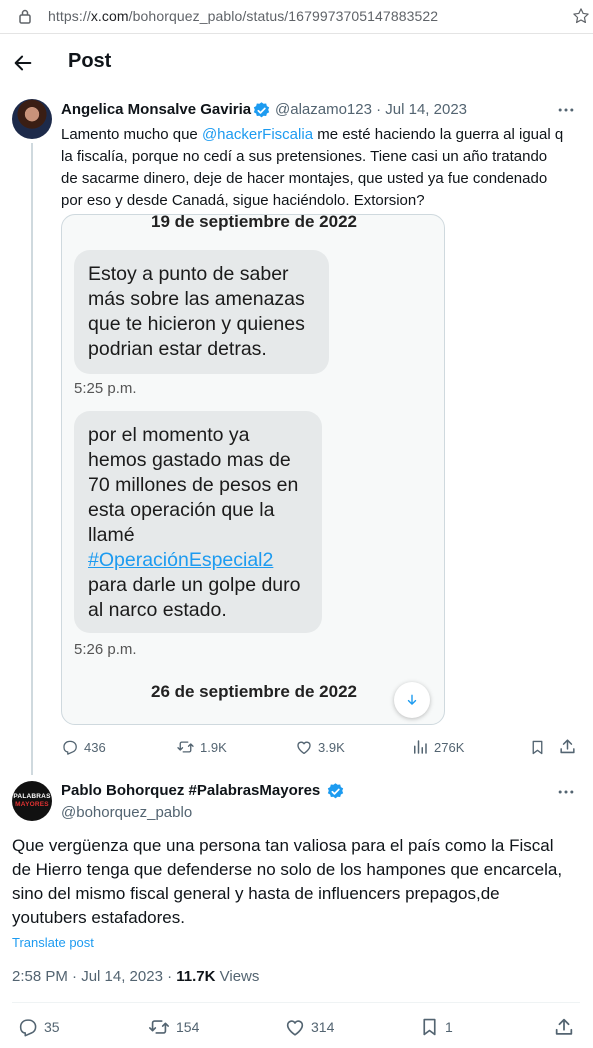 The image size is (593, 1048). I want to click on repost-count: 1.9K, so click(213, 747).